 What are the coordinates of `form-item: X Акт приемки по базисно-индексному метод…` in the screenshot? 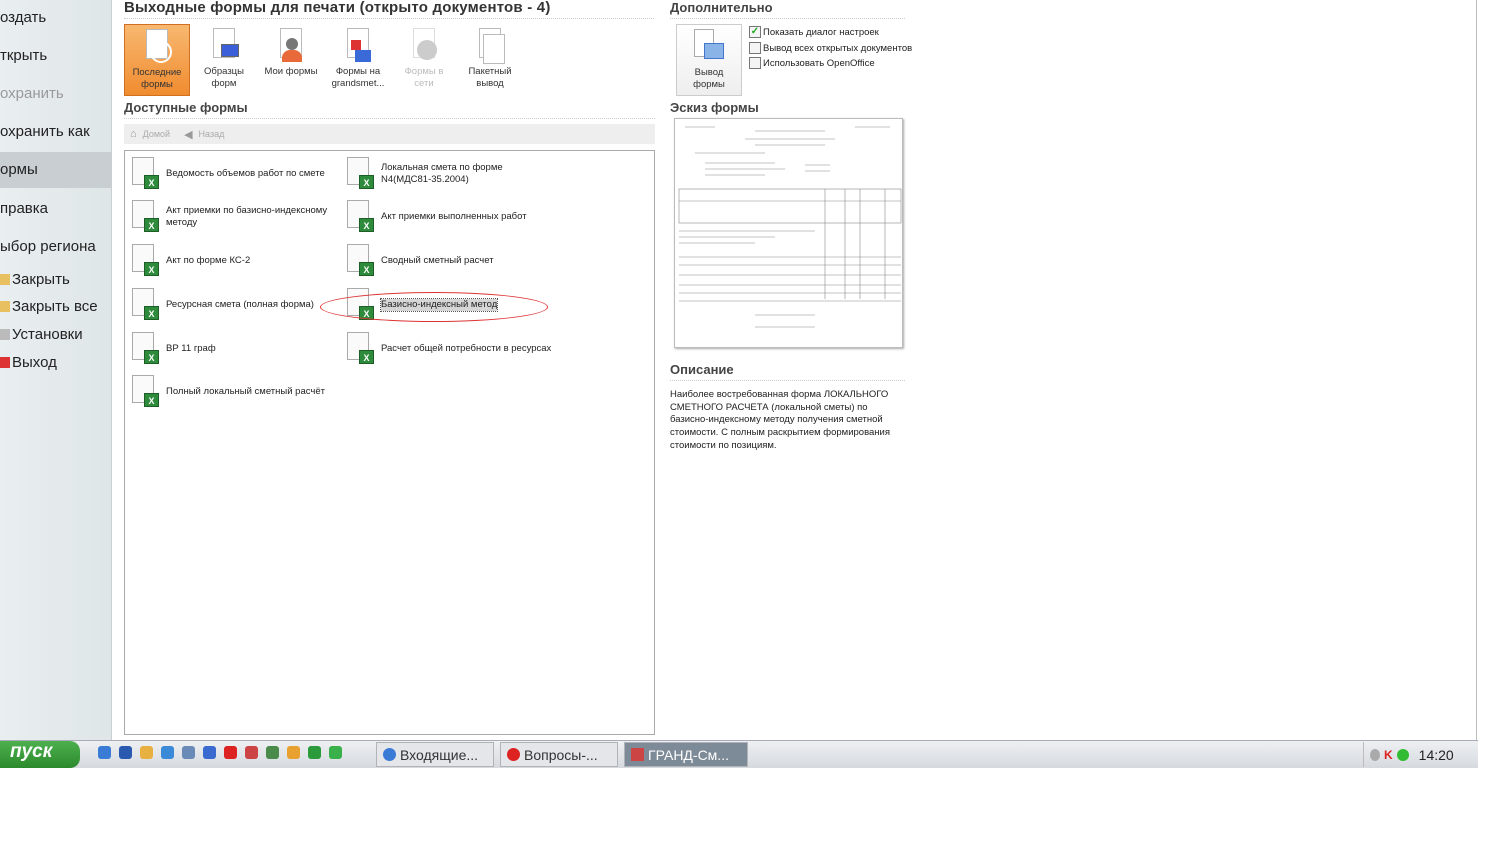 It's located at (235, 217).